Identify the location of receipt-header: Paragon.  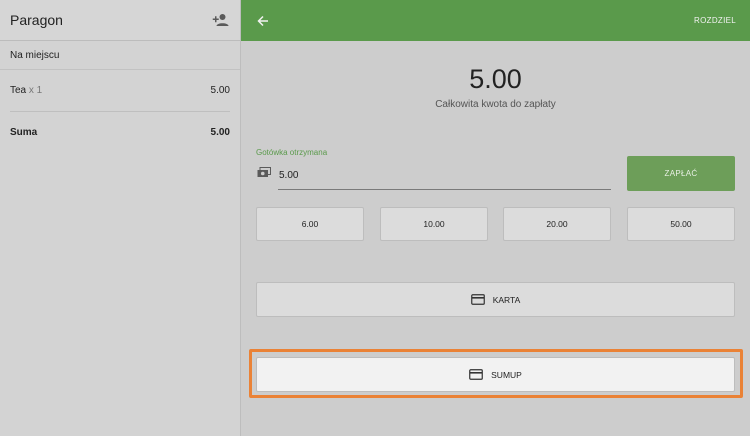
(120, 20).